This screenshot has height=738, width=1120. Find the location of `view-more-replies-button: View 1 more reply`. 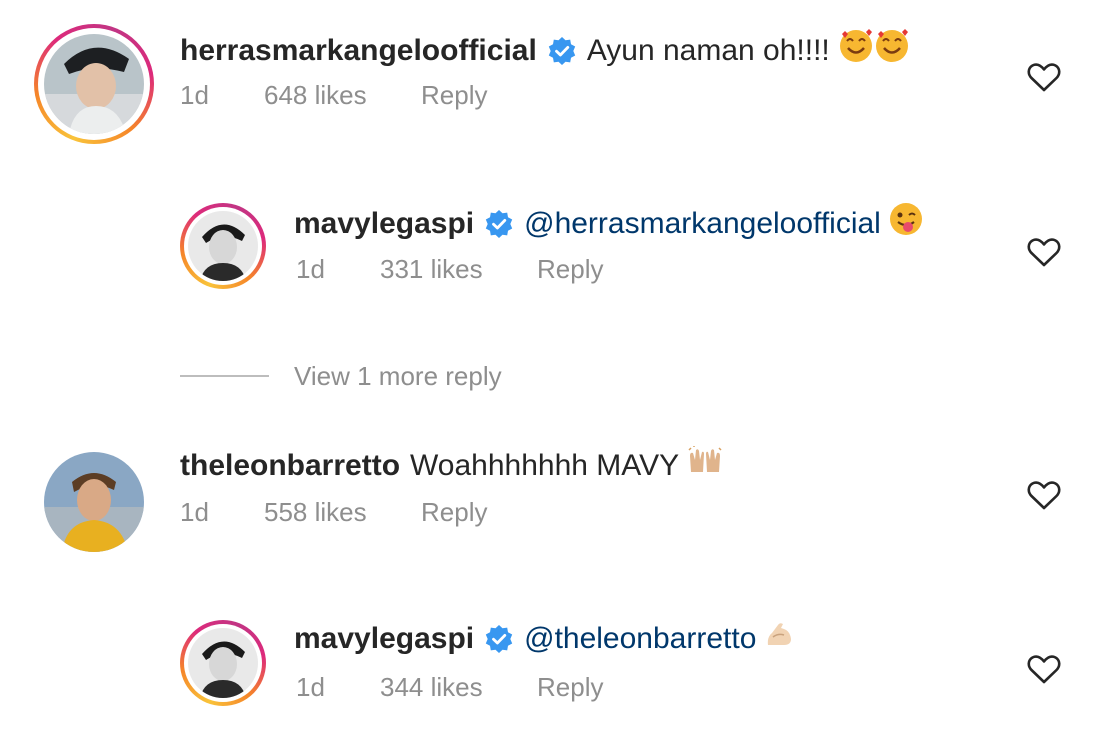

view-more-replies-button: View 1 more reply is located at coordinates (341, 376).